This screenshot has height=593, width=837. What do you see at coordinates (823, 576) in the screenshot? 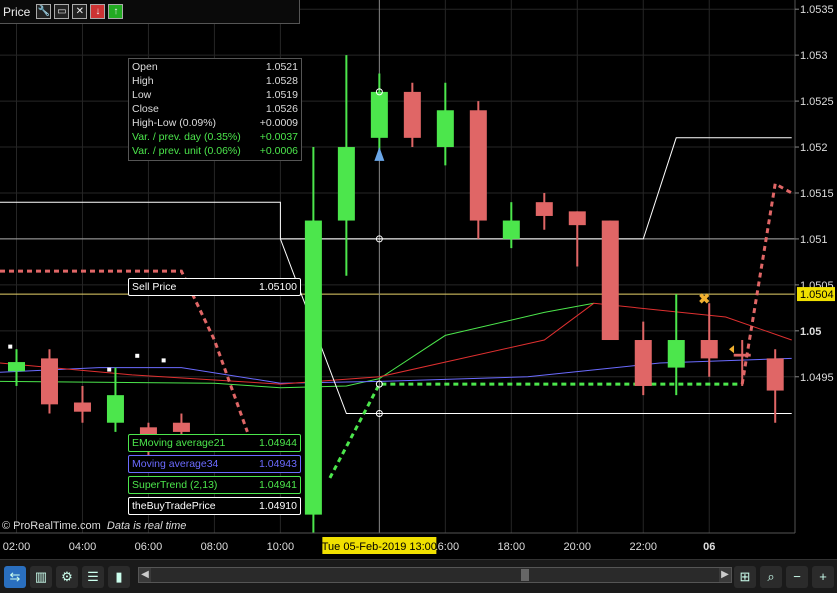
I see `zoom-in-icon: +` at bounding box center [823, 576].